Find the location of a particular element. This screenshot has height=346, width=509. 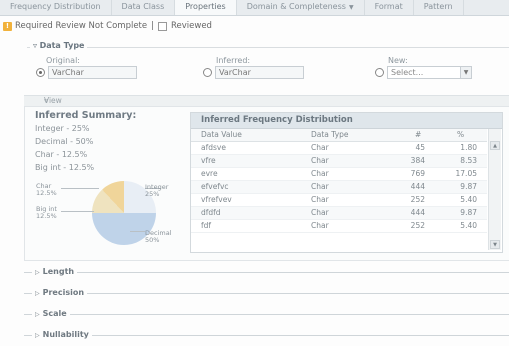

pie-label-decimal: Decimal 50% is located at coordinates (158, 237).